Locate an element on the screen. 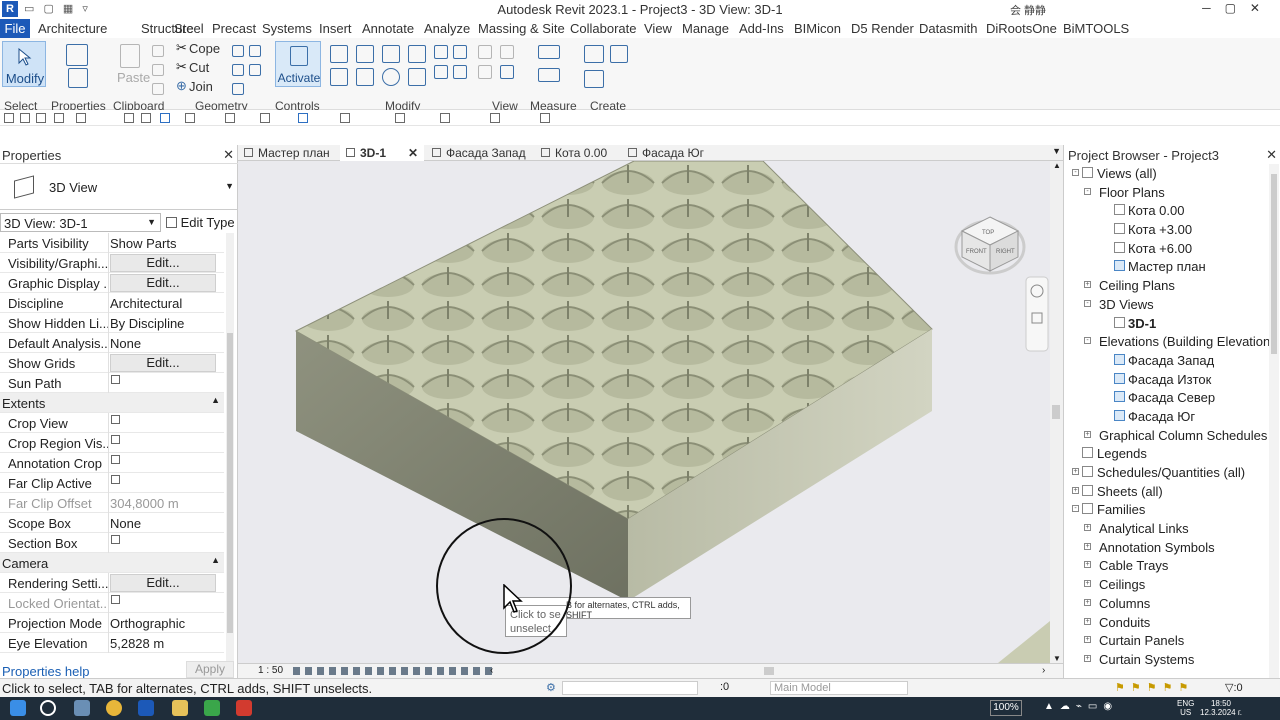 The width and height of the screenshot is (1280, 720). revit-taskbar-icon is located at coordinates (146, 708).